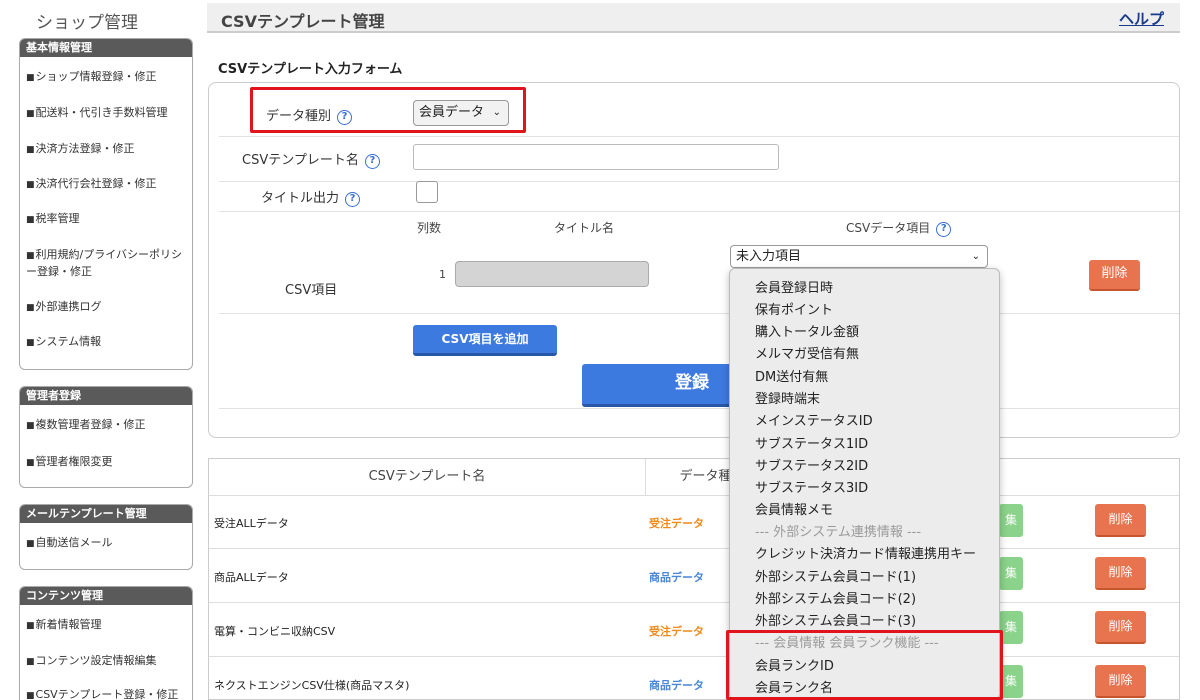  I want to click on title-output-label: タイトル出力, so click(300, 198).